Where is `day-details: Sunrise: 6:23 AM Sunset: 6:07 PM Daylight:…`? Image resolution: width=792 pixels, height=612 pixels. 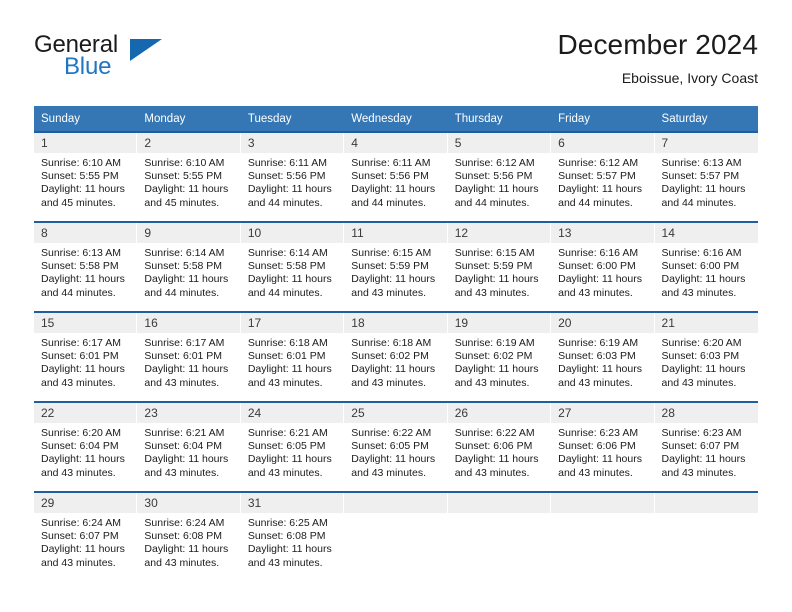
day-details: Sunrise: 6:23 AM Sunset: 6:07 PM Daylight:… is located at coordinates (706, 451).